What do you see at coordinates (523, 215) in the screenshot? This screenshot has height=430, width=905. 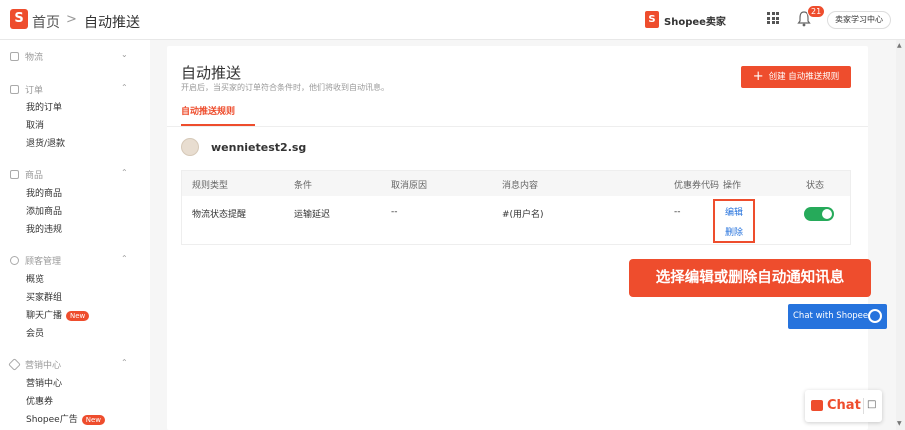 I see `cell-message: #(用户名)` at bounding box center [523, 215].